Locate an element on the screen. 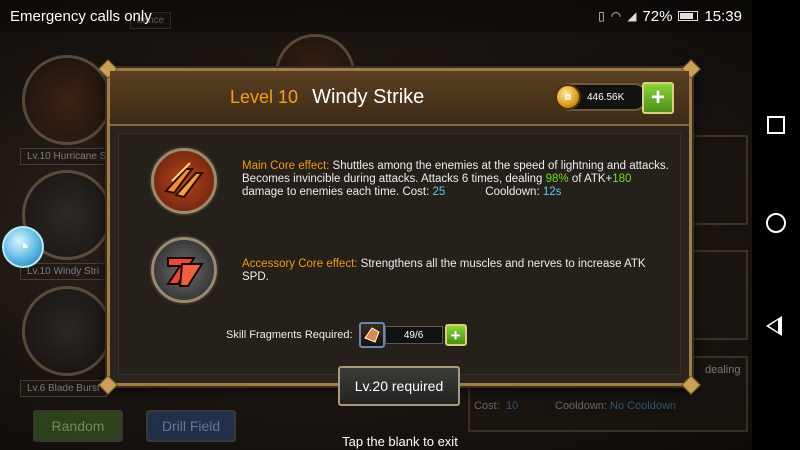  gold-coin-icon: ¤ is located at coordinates (568, 97).